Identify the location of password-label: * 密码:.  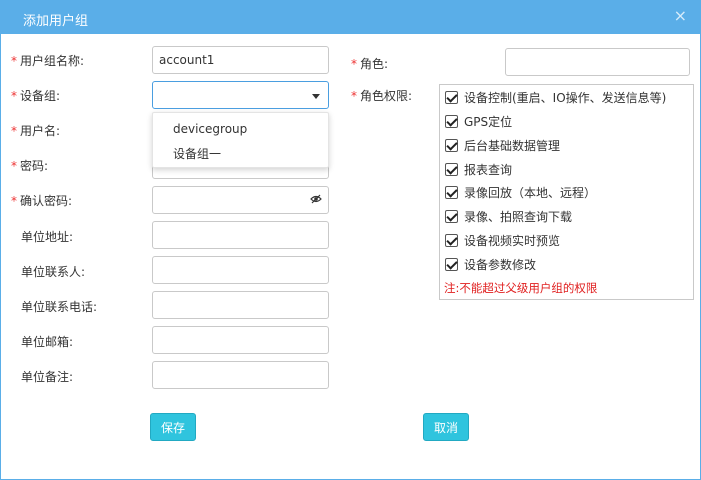
(30, 166).